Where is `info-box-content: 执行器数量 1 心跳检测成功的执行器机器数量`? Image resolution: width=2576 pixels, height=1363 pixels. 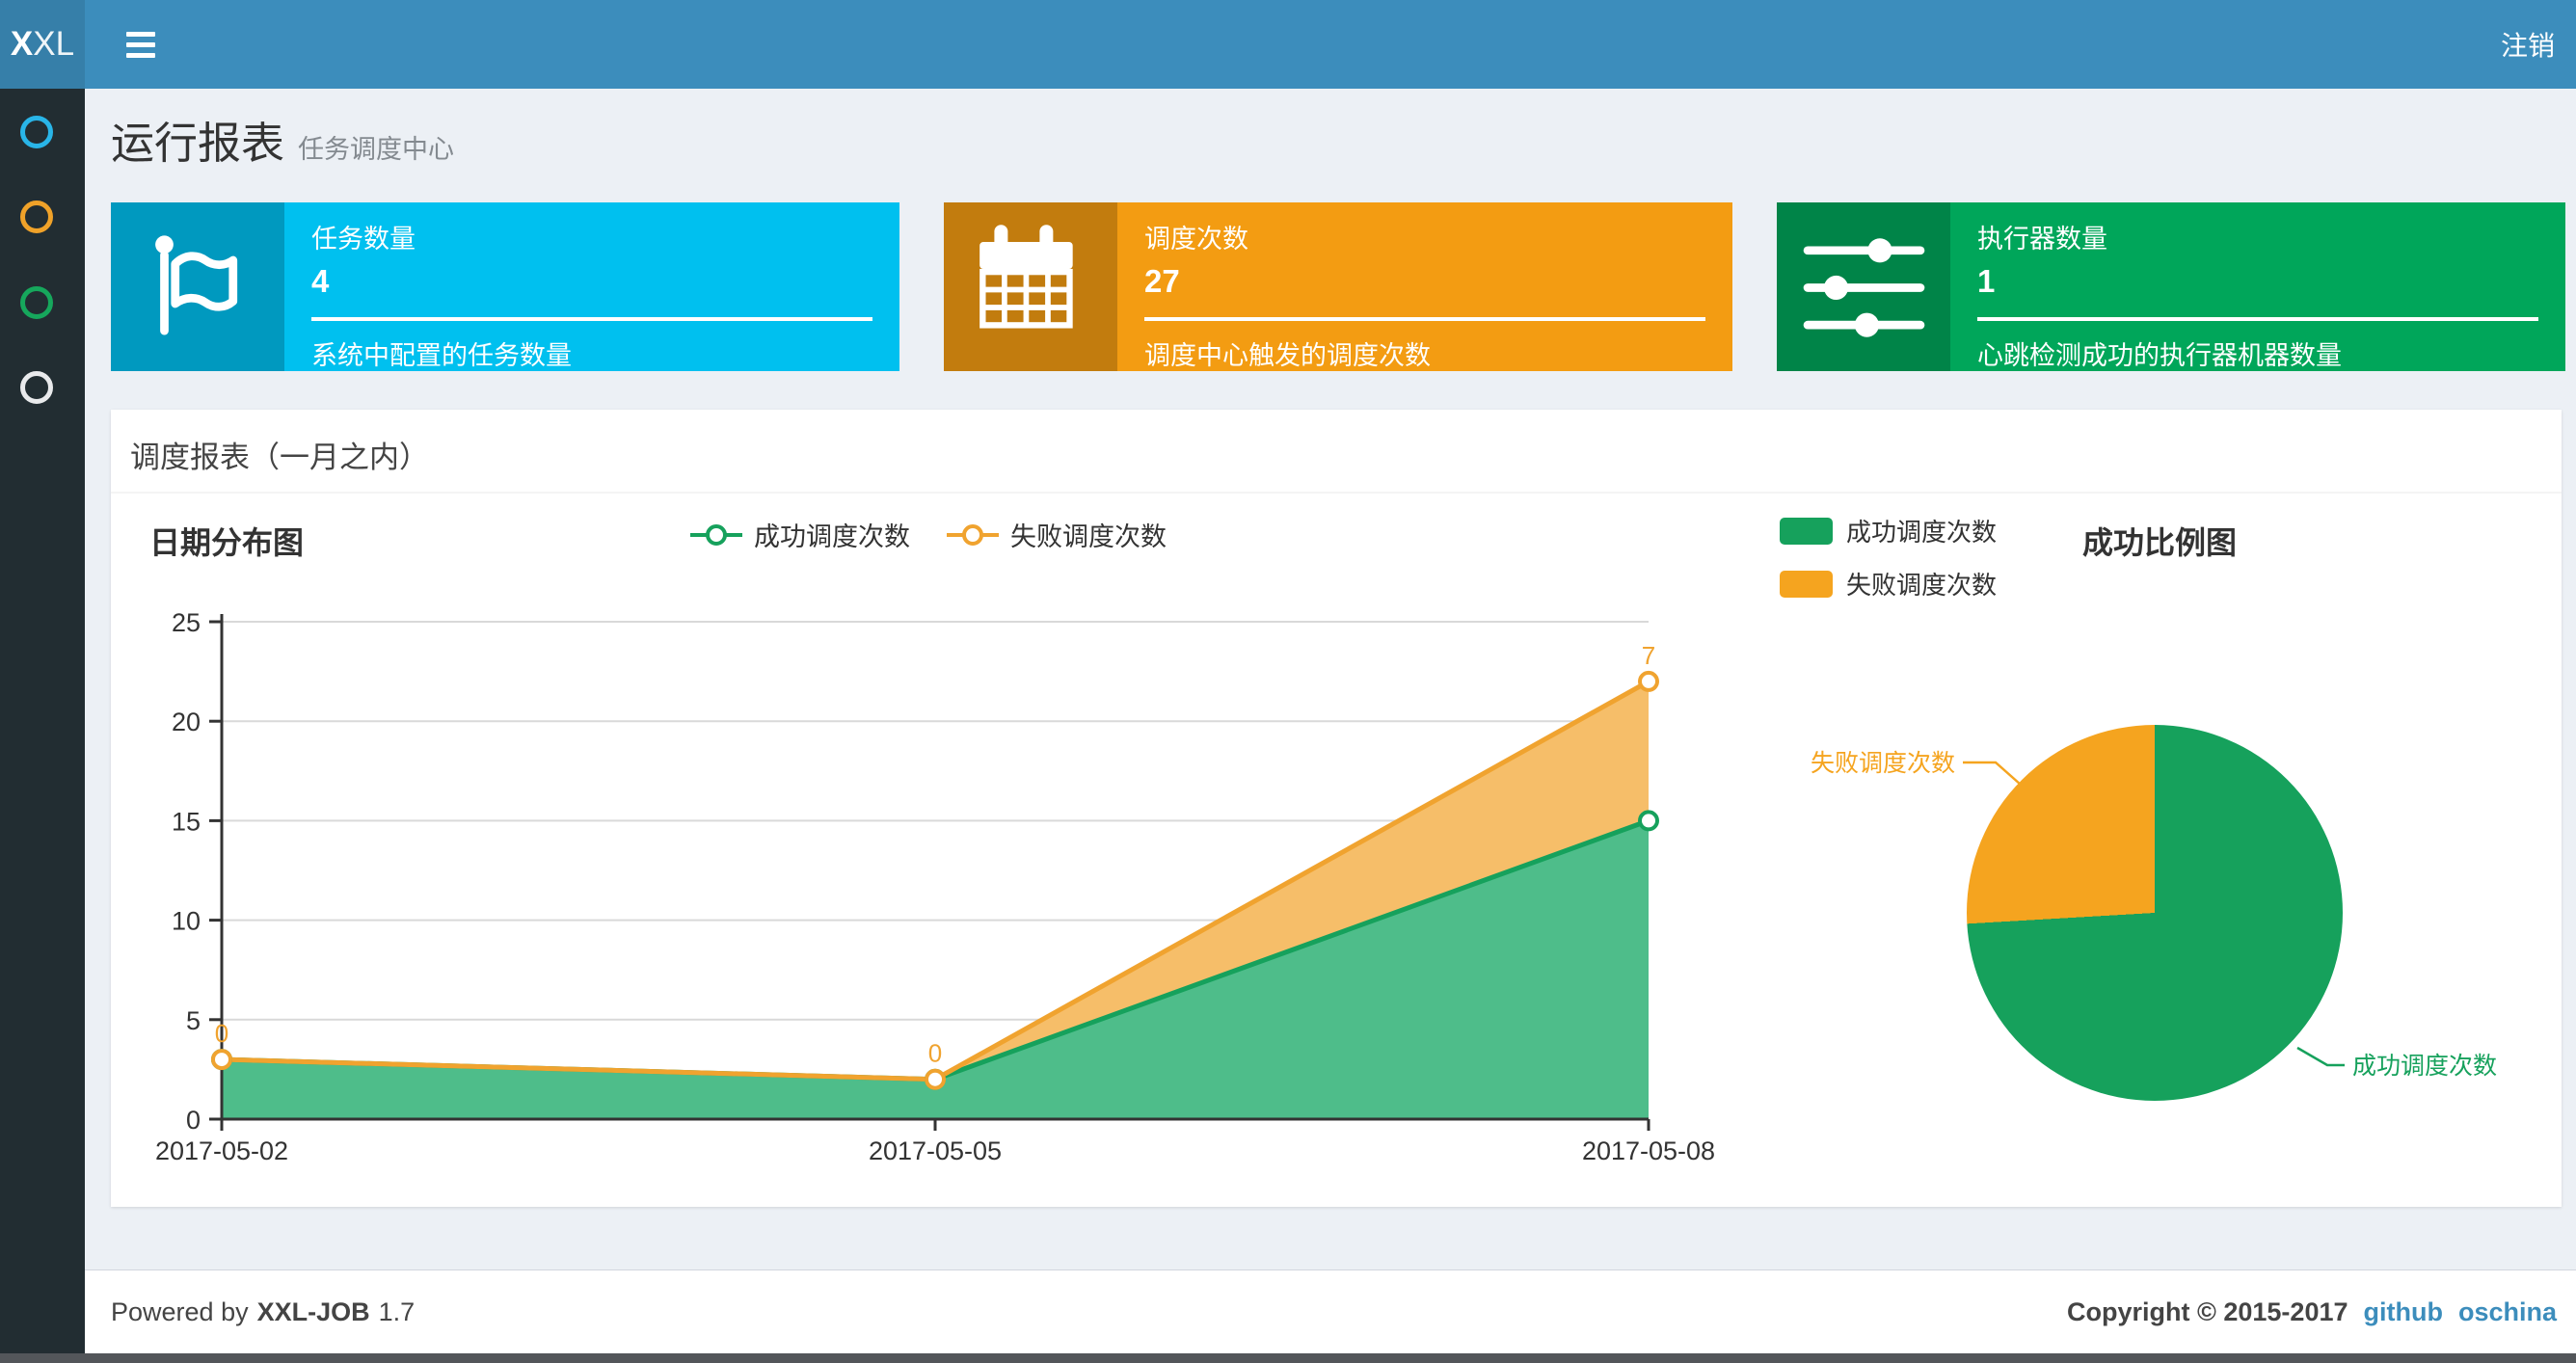 info-box-content: 执行器数量 1 心跳检测成功的执行器机器数量 is located at coordinates (2258, 286).